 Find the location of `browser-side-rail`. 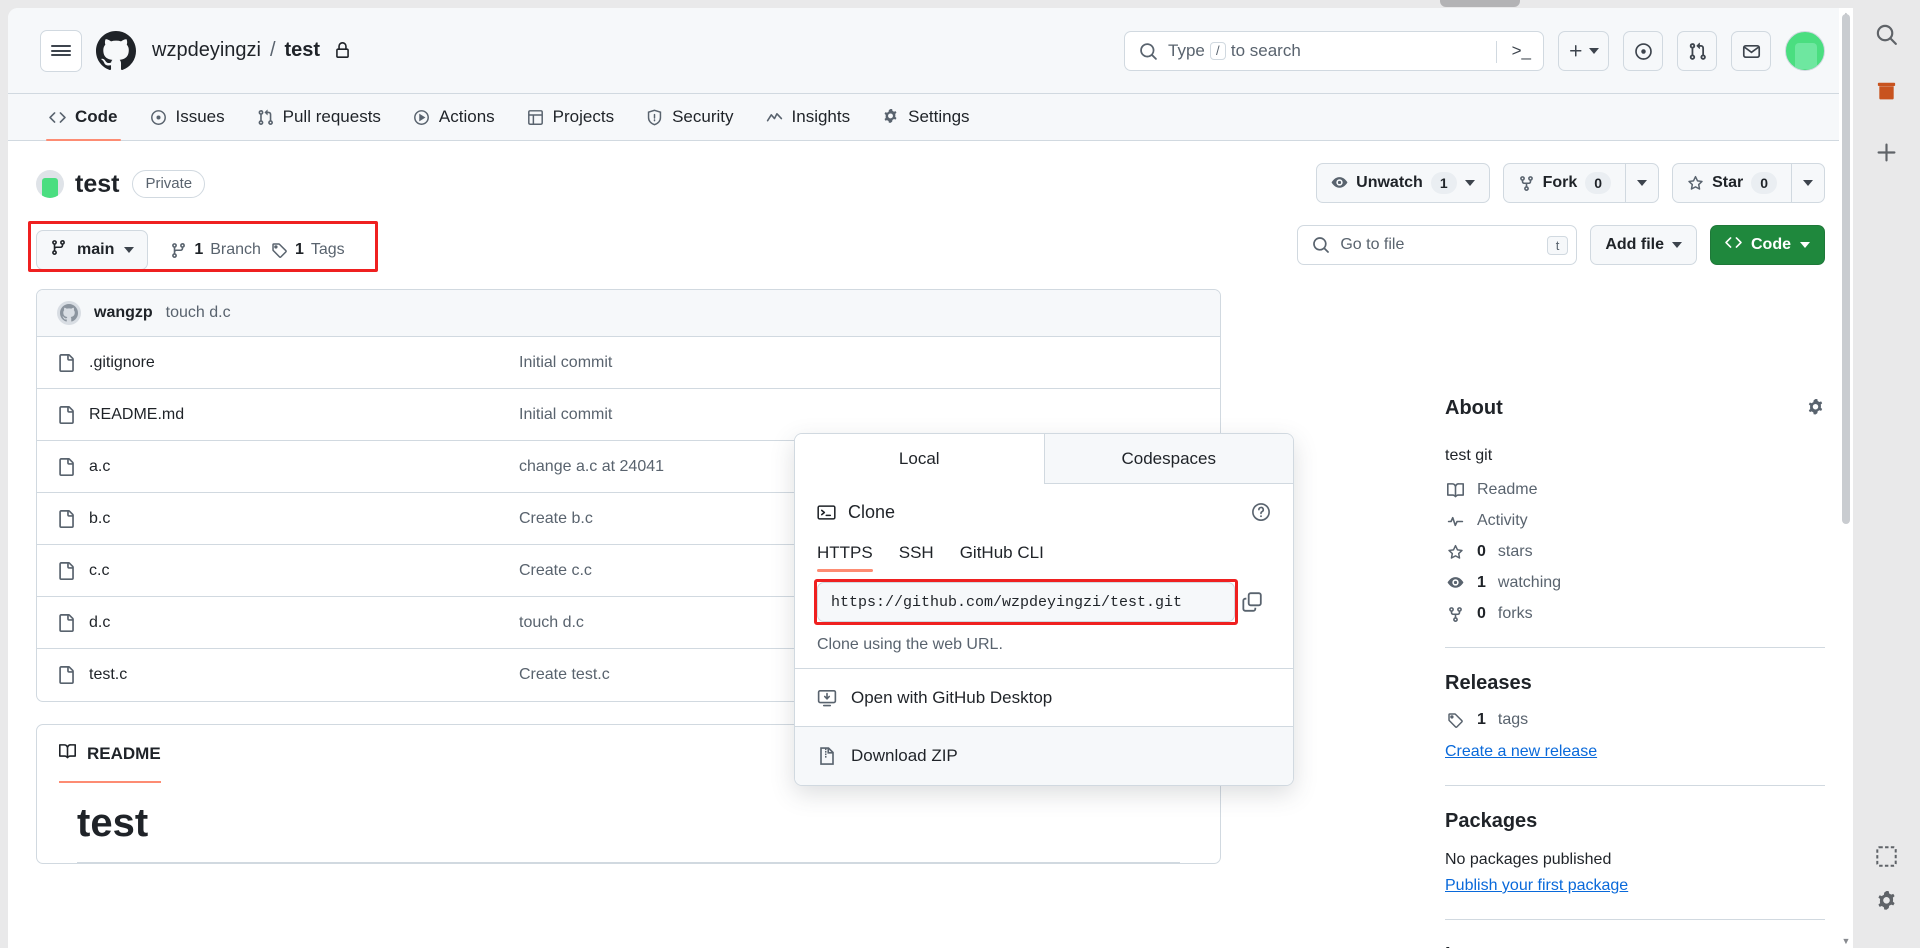

browser-side-rail is located at coordinates (1886, 474).